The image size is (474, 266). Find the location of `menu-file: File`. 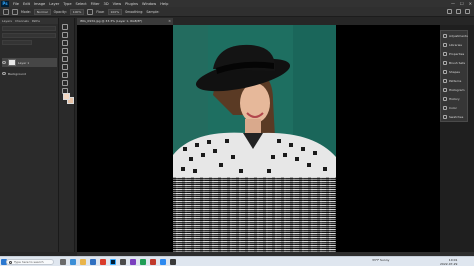

menu-file: File is located at coordinates (16, 4).